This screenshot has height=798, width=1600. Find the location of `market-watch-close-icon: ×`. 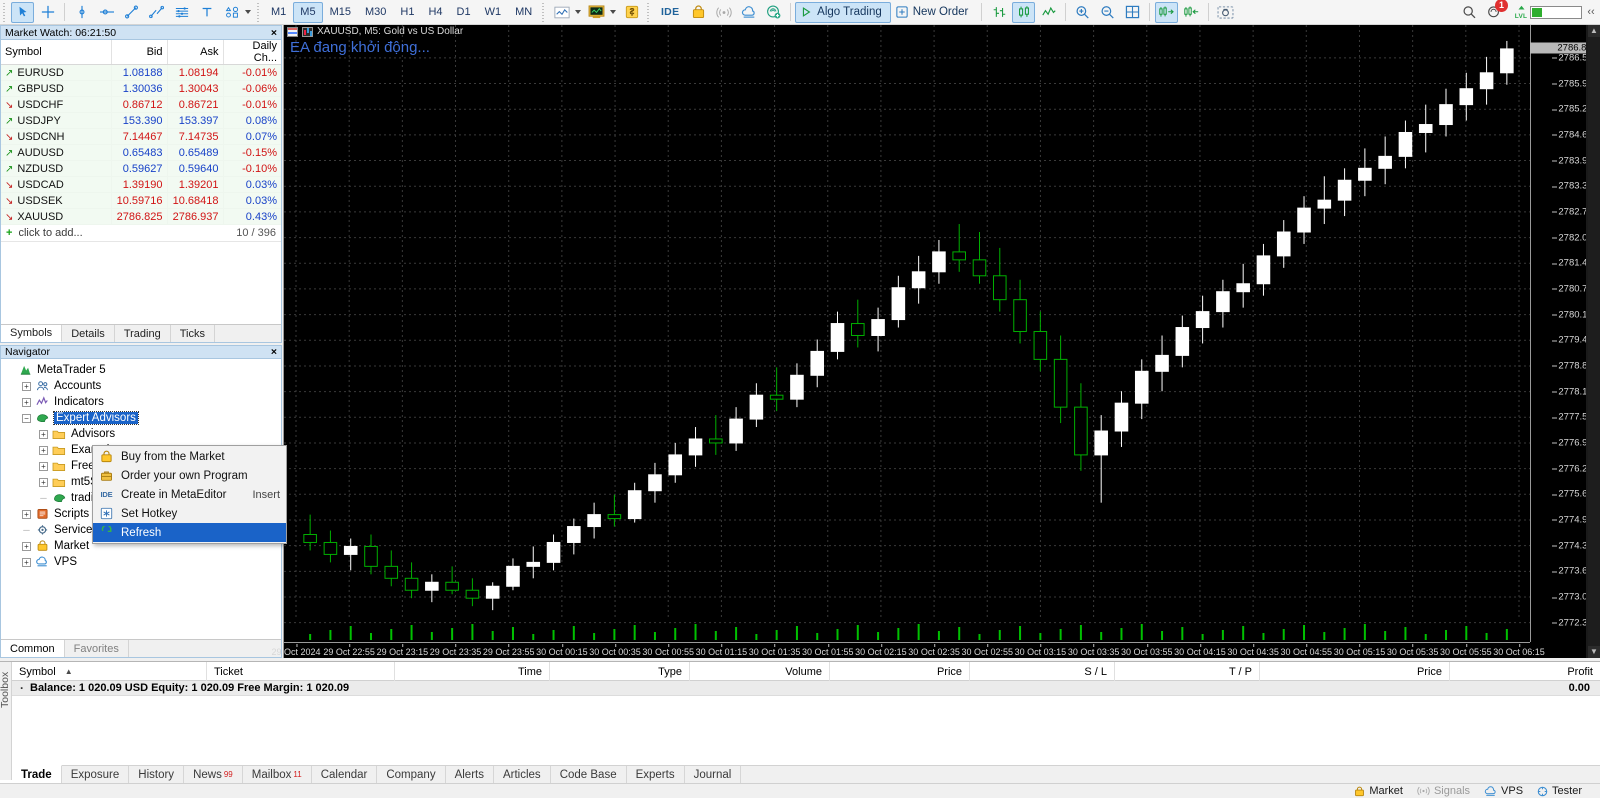

market-watch-close-icon: × is located at coordinates (274, 33).